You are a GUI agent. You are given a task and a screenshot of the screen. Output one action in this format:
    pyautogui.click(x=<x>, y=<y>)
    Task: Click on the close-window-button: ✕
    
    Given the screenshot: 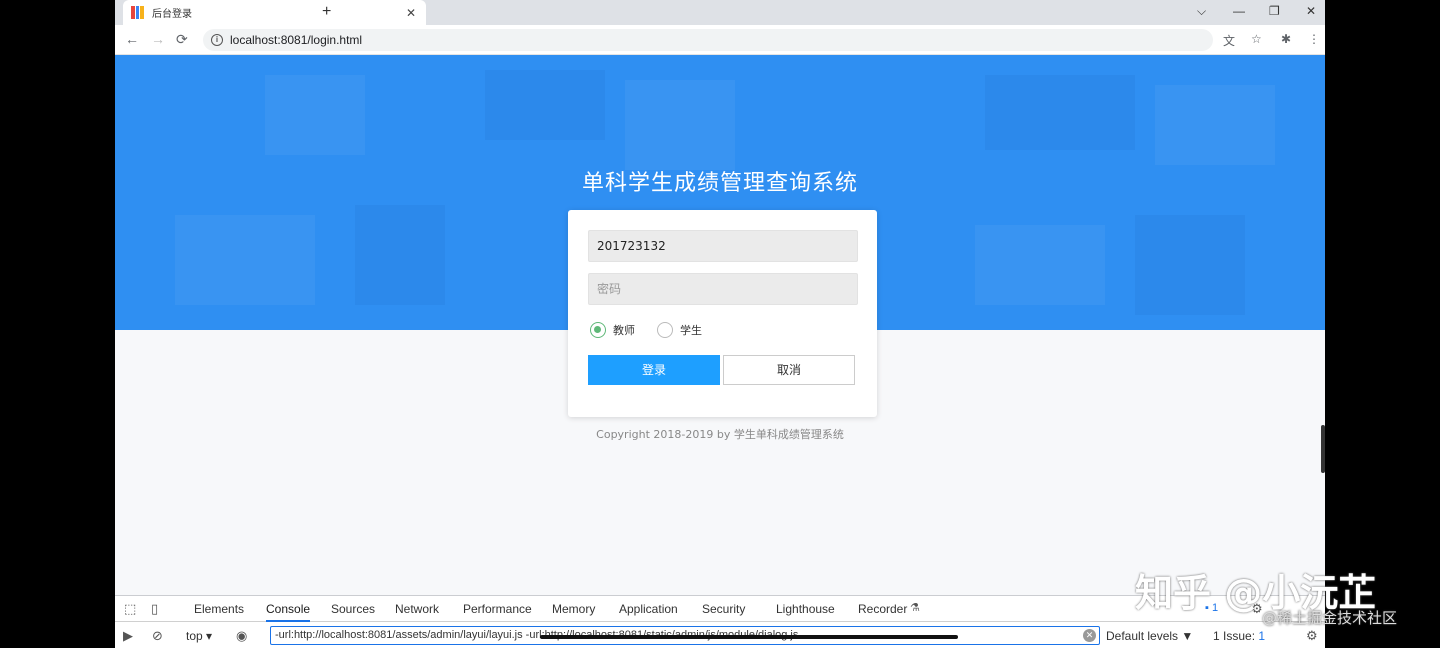 What is the action you would take?
    pyautogui.click(x=1311, y=11)
    